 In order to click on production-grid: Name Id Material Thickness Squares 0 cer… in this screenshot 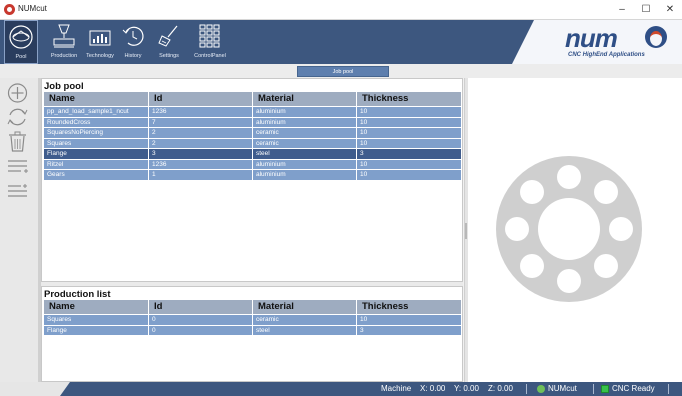, I will do `click(253, 317)`.